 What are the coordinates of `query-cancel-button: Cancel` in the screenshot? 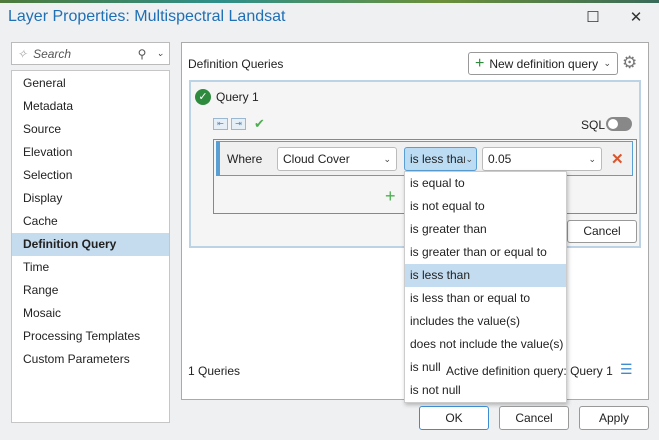 It's located at (602, 231).